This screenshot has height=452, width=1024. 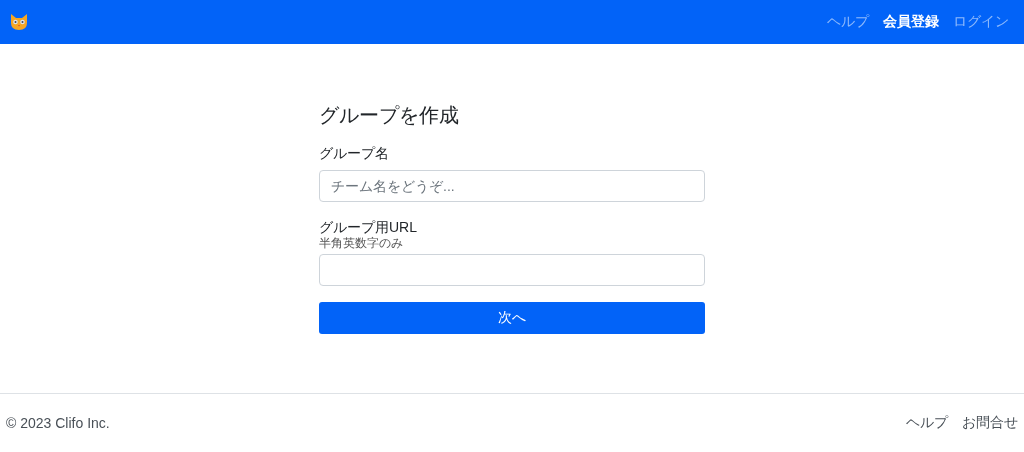 I want to click on nav-link: 会員登録, so click(x=911, y=22).